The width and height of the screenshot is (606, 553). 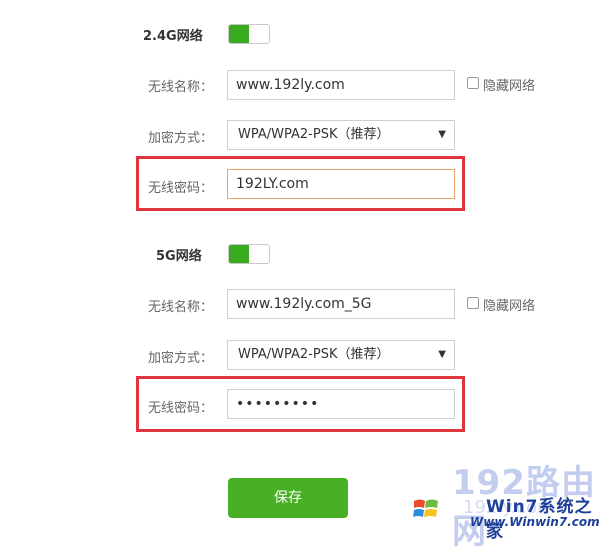 I want to click on save-button: 保存, so click(x=288, y=498).